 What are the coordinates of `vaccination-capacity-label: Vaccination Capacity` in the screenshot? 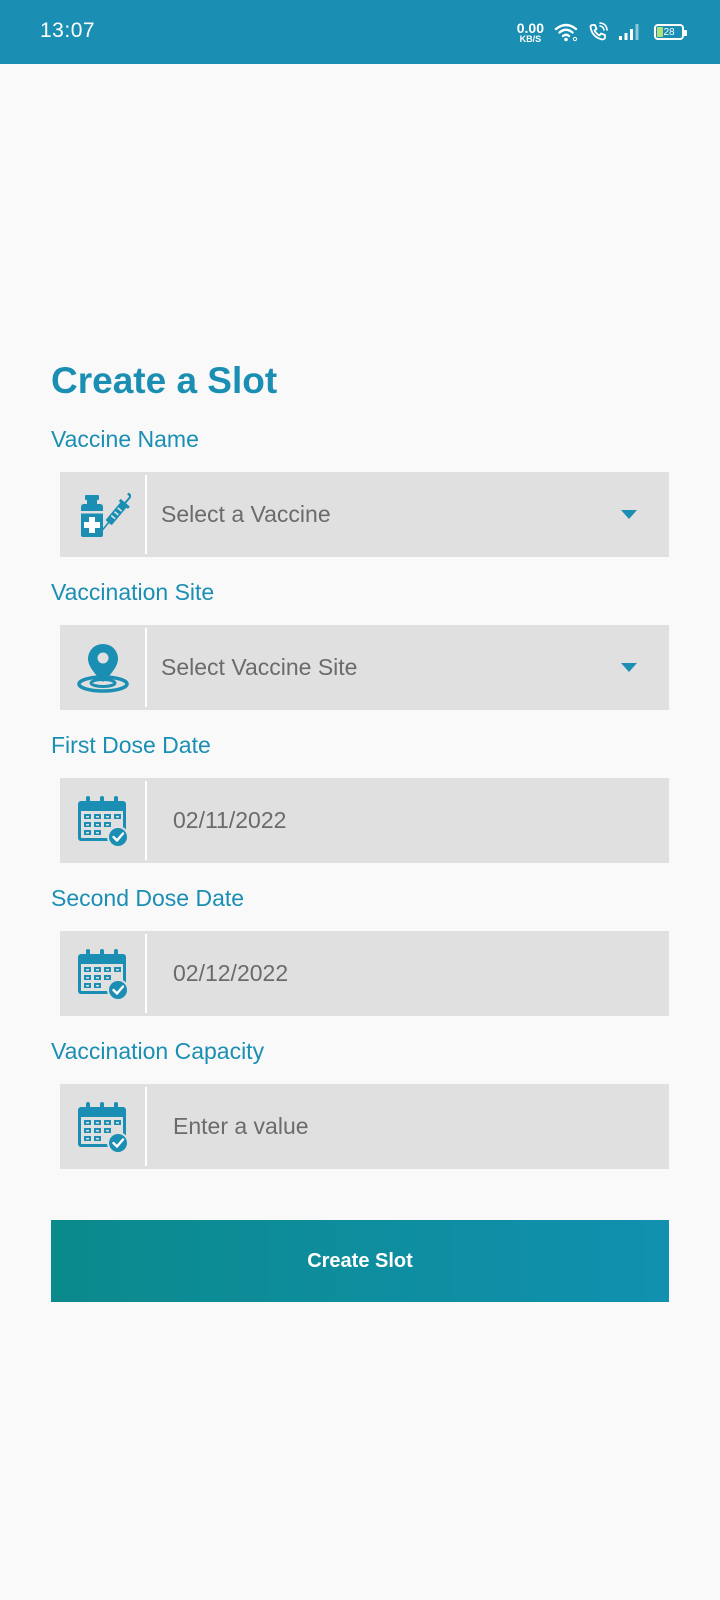 It's located at (158, 1051).